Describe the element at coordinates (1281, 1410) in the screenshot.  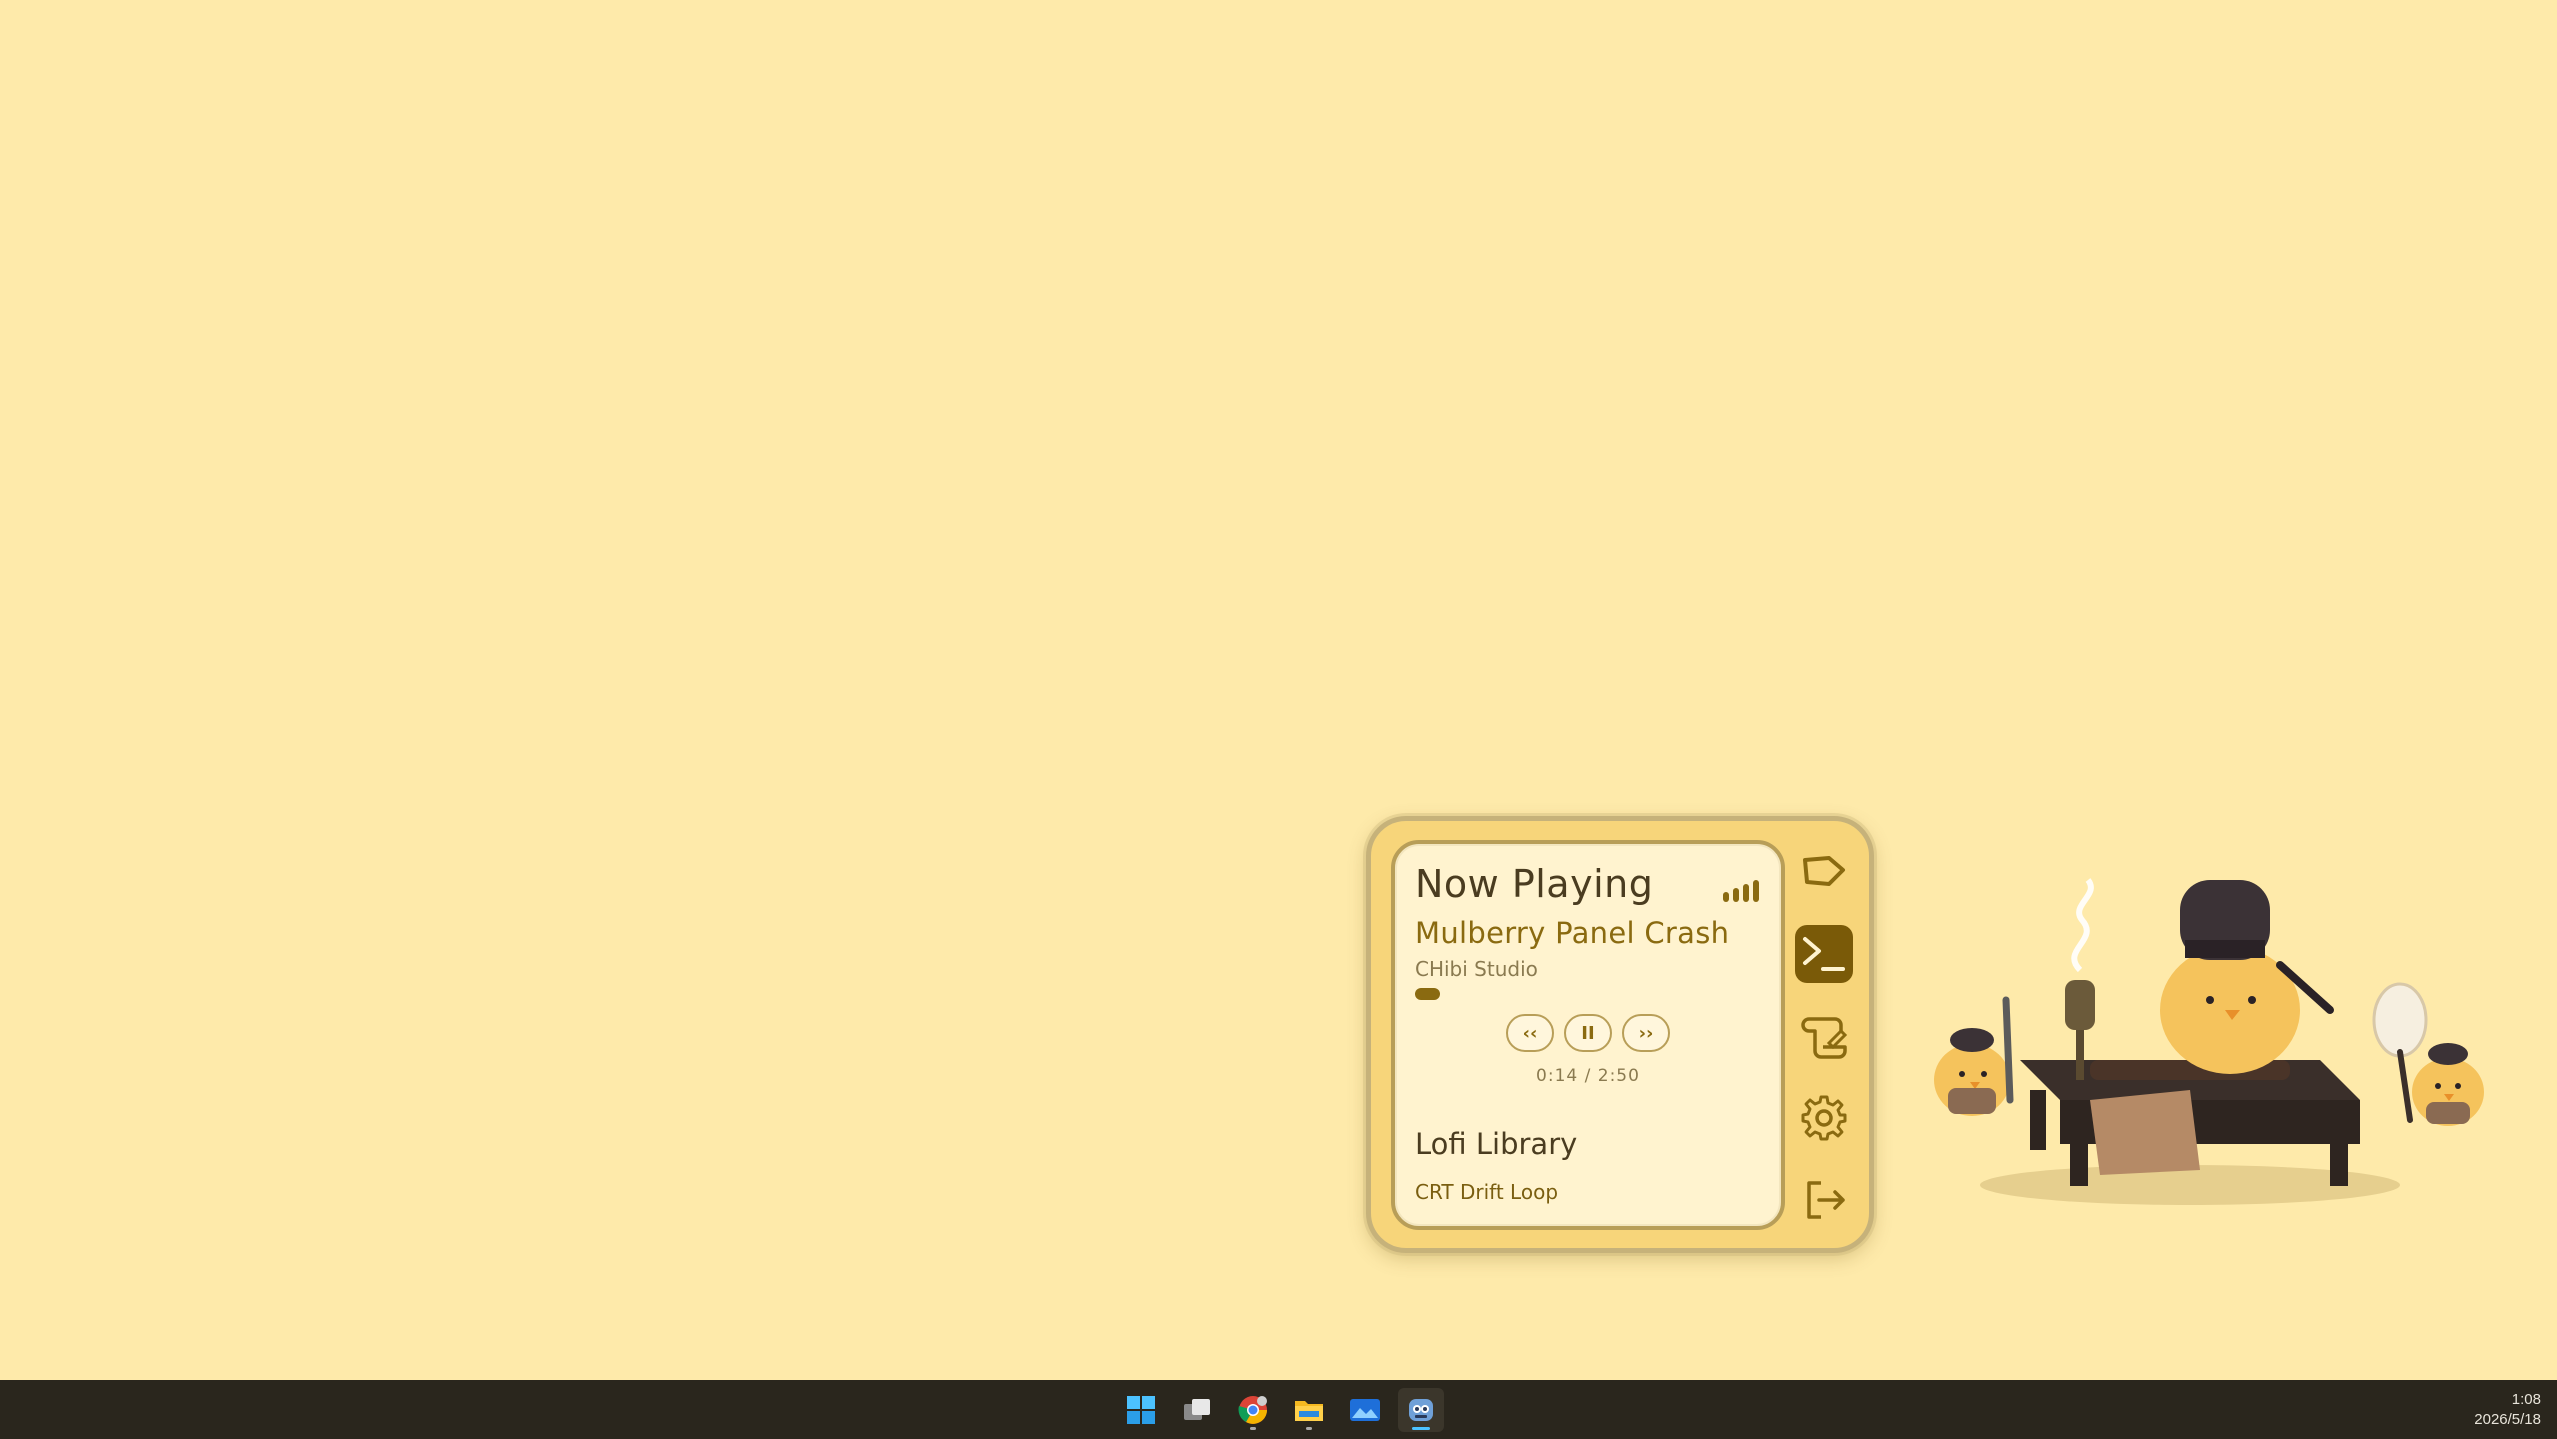
I see `taskbar-apps` at that location.